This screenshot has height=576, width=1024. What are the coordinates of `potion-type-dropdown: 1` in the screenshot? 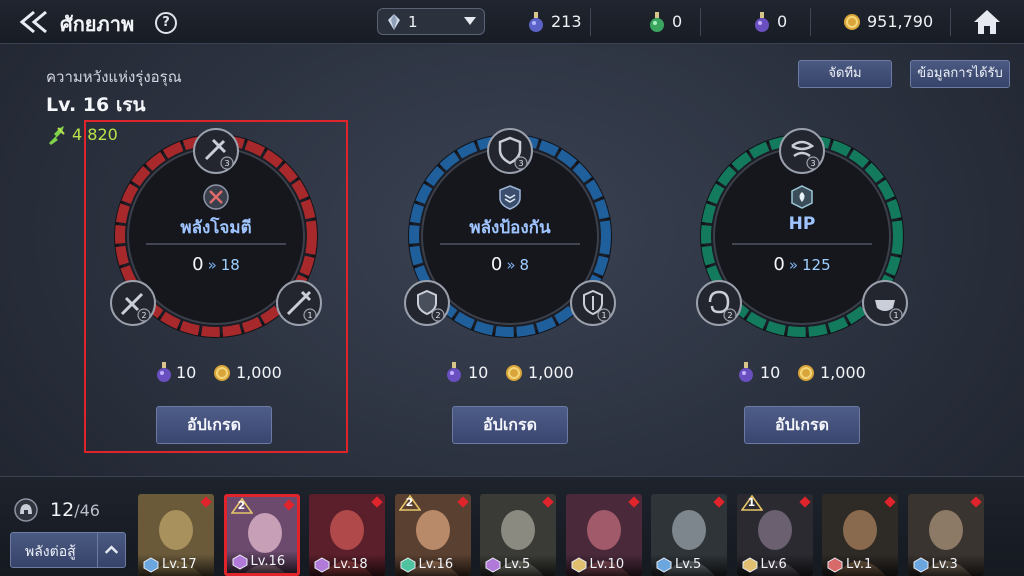 It's located at (431, 21).